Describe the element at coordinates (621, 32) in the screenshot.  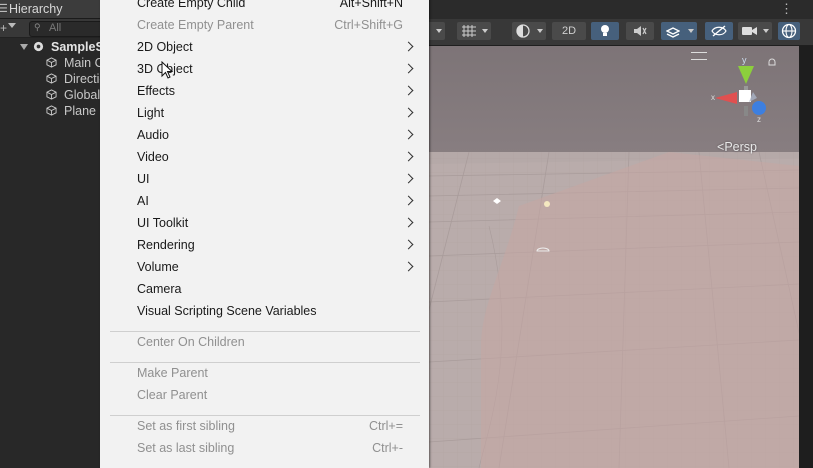
I see `scene-toolbar: 2D` at that location.